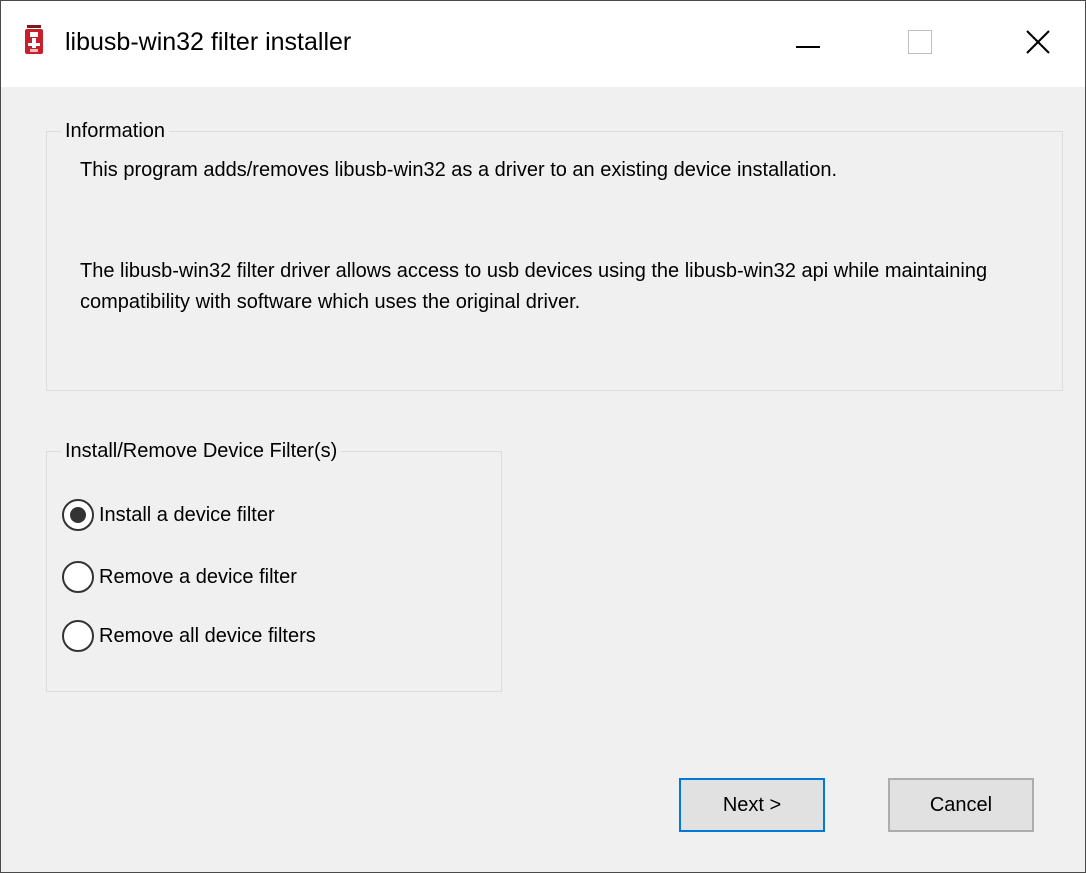 This screenshot has width=1086, height=873. What do you see at coordinates (752, 805) in the screenshot?
I see `next-button: Next >` at bounding box center [752, 805].